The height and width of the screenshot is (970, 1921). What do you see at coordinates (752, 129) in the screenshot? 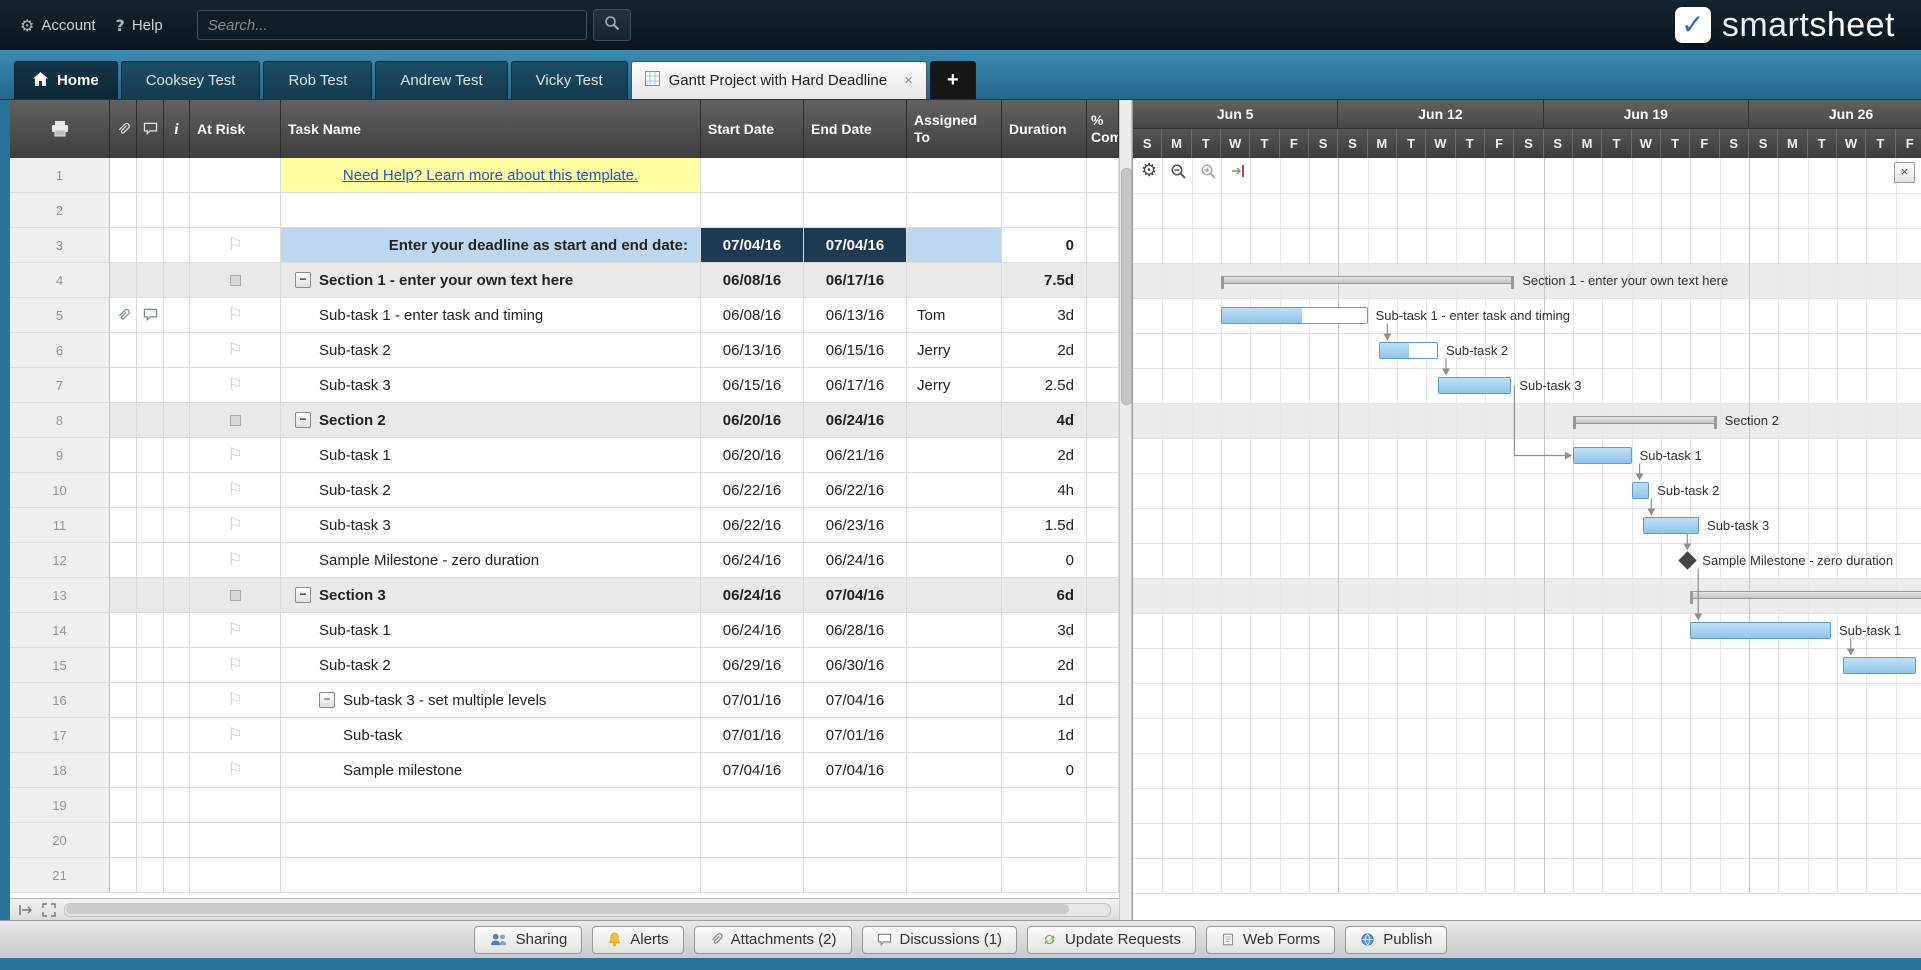
I see `column-header-start-date: Start Date` at bounding box center [752, 129].